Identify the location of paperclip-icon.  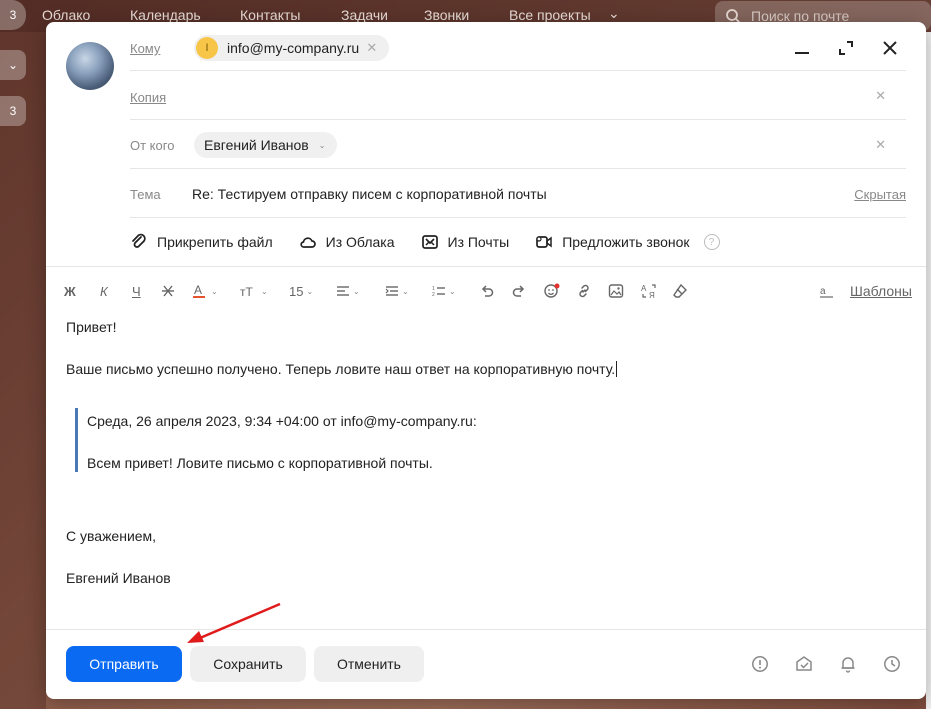
(139, 240).